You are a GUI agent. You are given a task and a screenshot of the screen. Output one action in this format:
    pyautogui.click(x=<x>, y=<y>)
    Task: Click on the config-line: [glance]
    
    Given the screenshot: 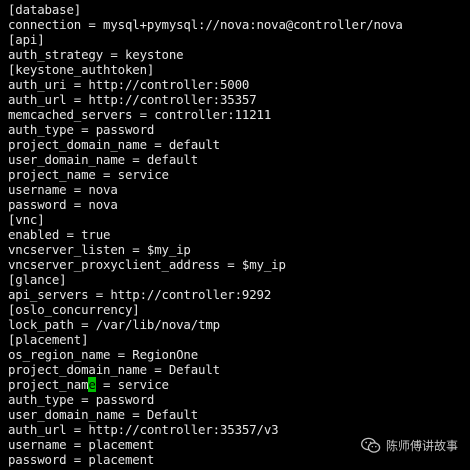 What is the action you would take?
    pyautogui.click(x=37, y=279)
    